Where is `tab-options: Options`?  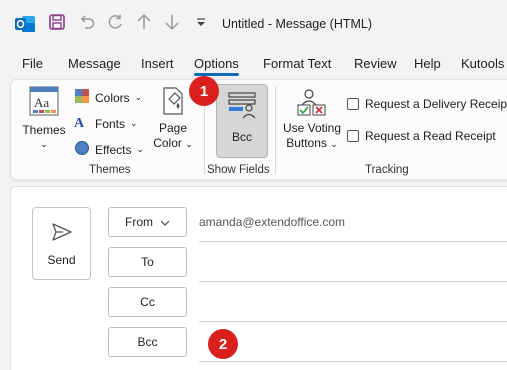 tab-options: Options is located at coordinates (216, 66).